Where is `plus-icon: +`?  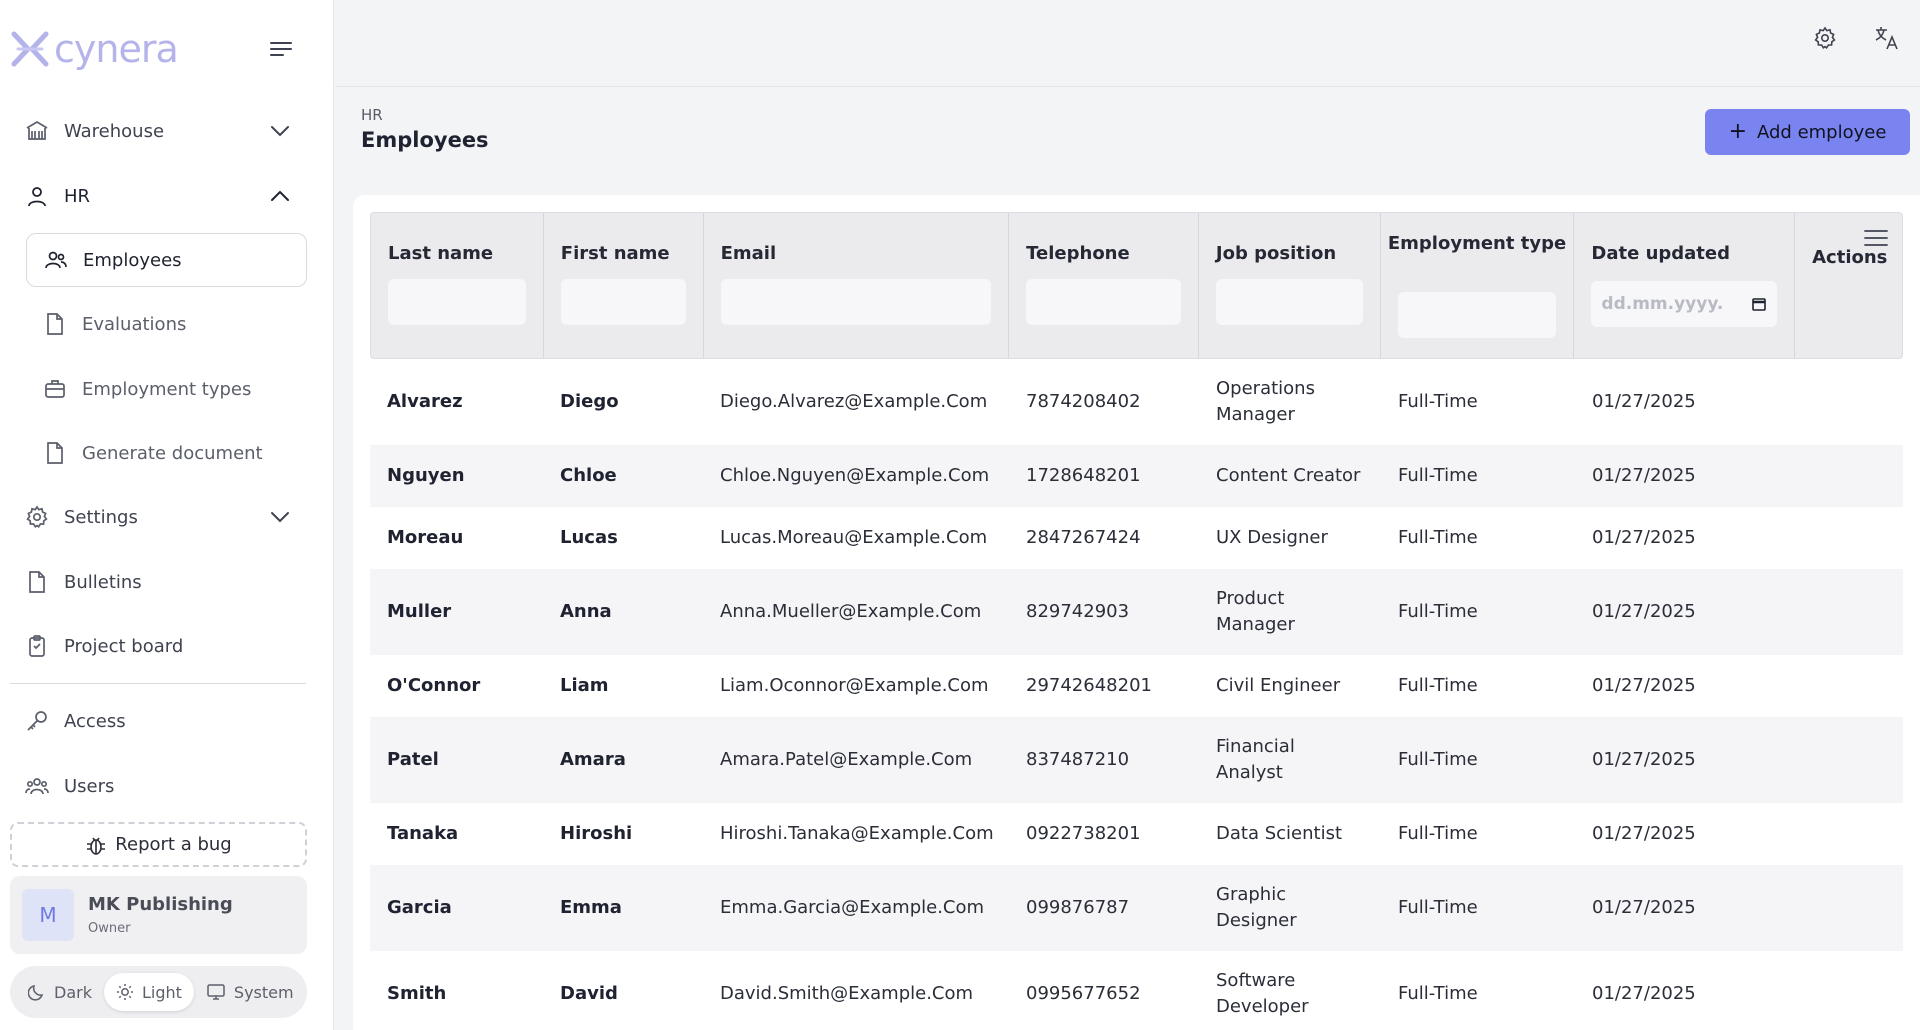
plus-icon: + is located at coordinates (1737, 131).